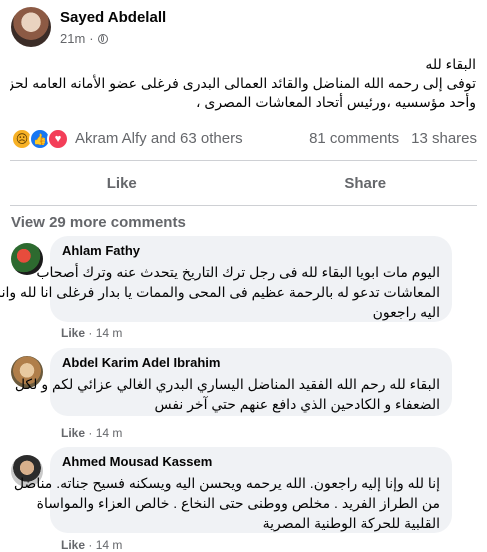  What do you see at coordinates (159, 138) in the screenshot?
I see `reaction-names: Akram Alfy and 63 others` at bounding box center [159, 138].